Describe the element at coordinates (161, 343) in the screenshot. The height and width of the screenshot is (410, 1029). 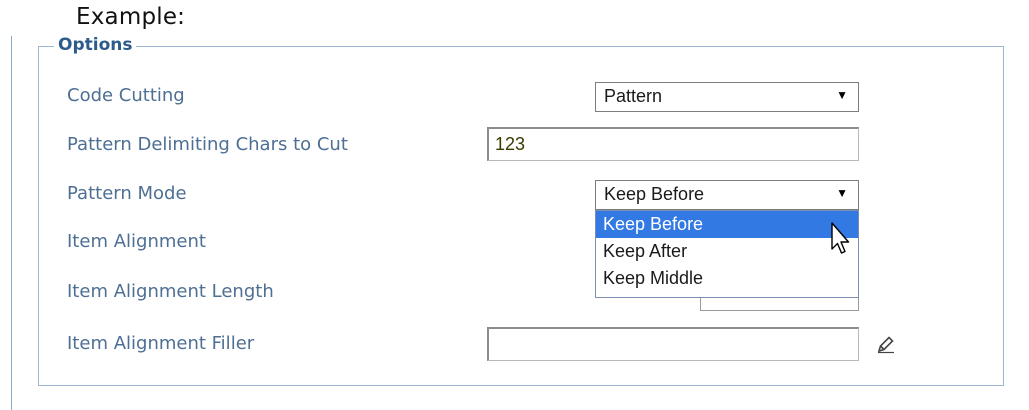
I see `item-alignment-filler-label: Item Alignment Filler` at that location.